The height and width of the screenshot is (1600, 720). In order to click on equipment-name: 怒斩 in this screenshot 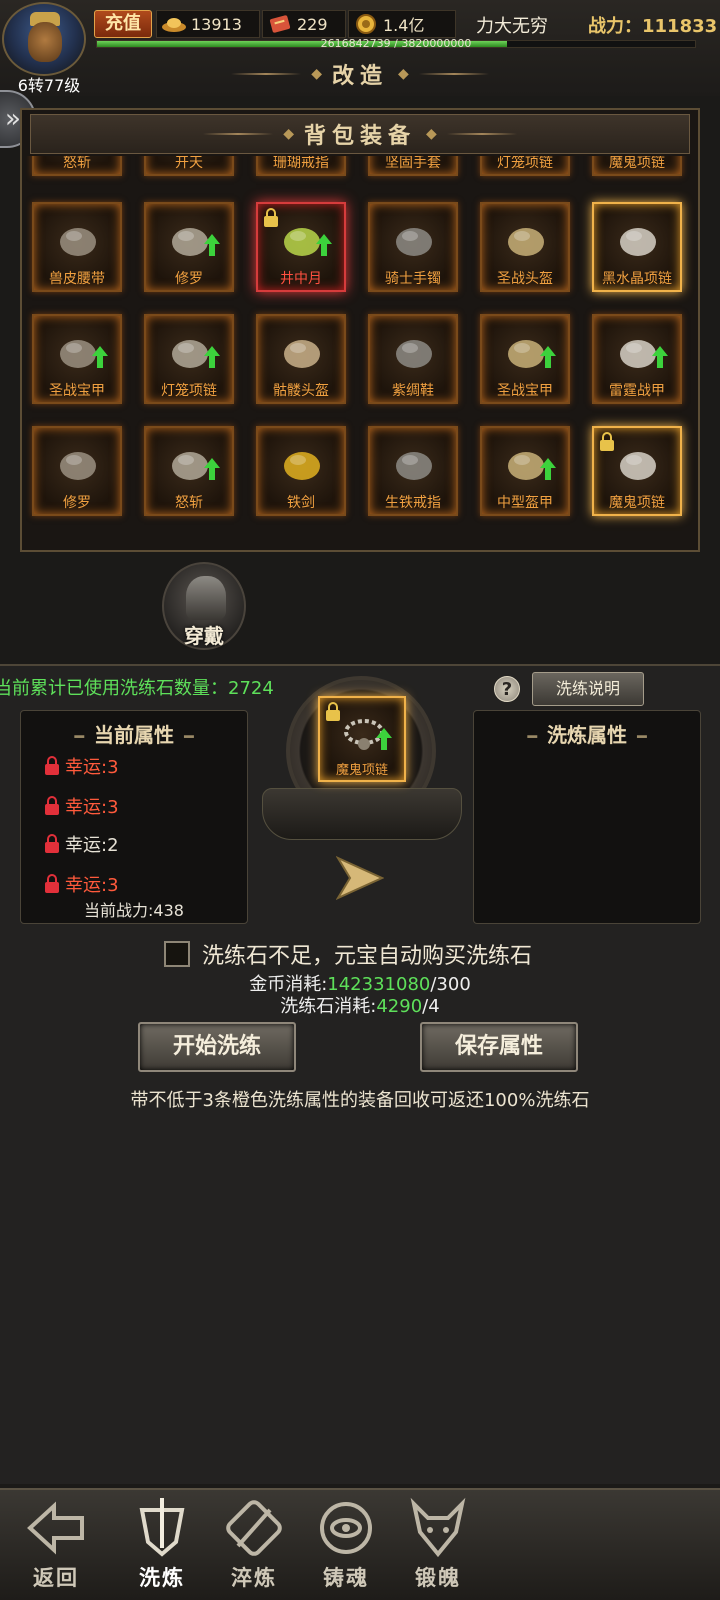, I will do `click(189, 503)`.